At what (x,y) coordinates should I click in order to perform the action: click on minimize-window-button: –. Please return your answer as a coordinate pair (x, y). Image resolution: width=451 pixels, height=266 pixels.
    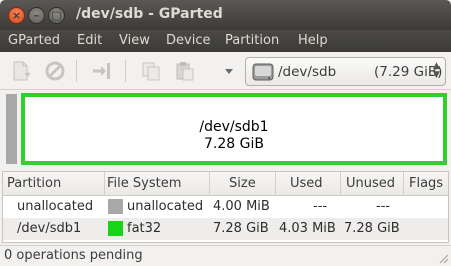
    Looking at the image, I should click on (36, 15).